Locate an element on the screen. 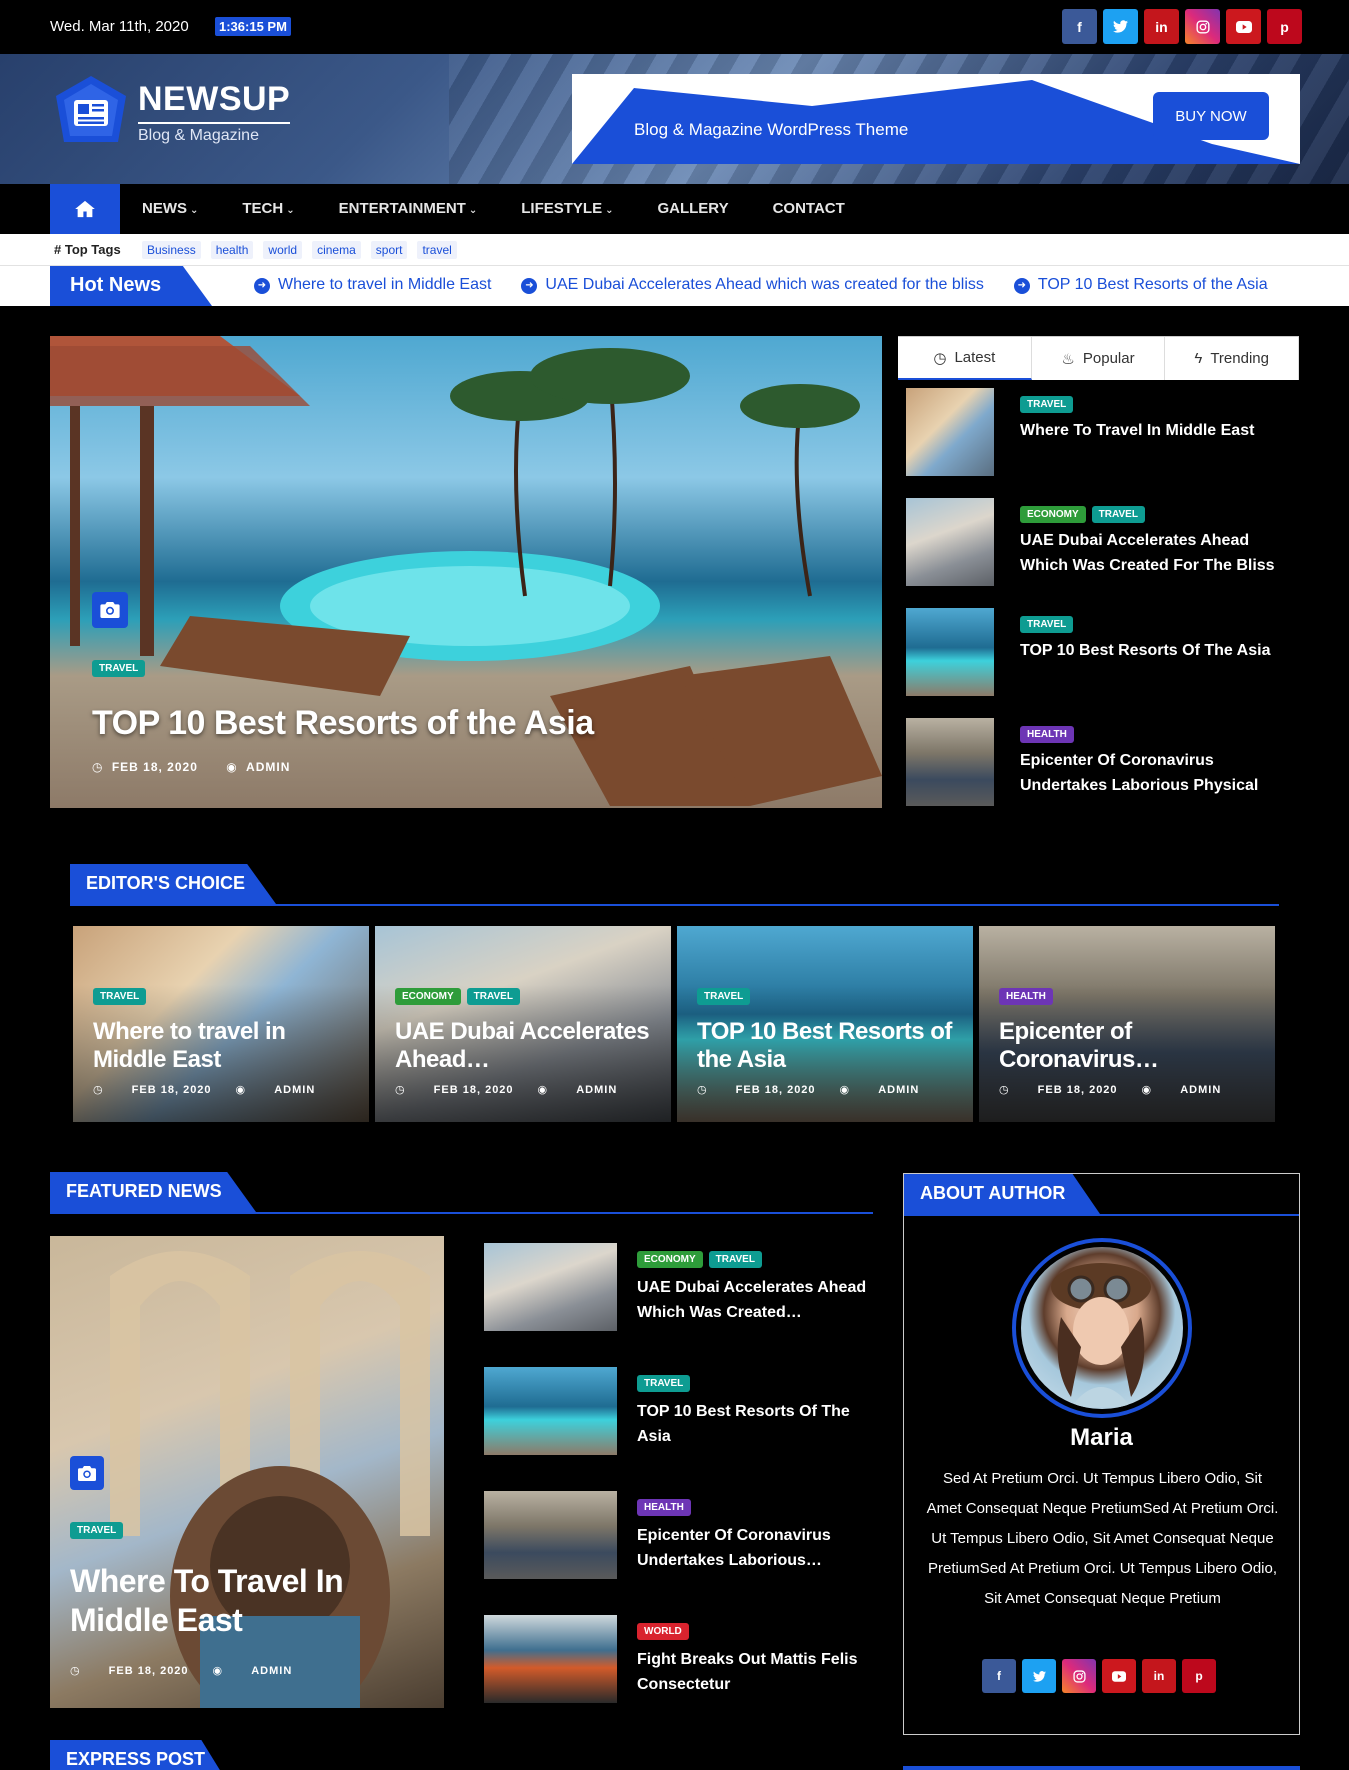 This screenshot has width=1349, height=1770. site-logo: NEWSUP Blog & Magazine is located at coordinates (171, 113).